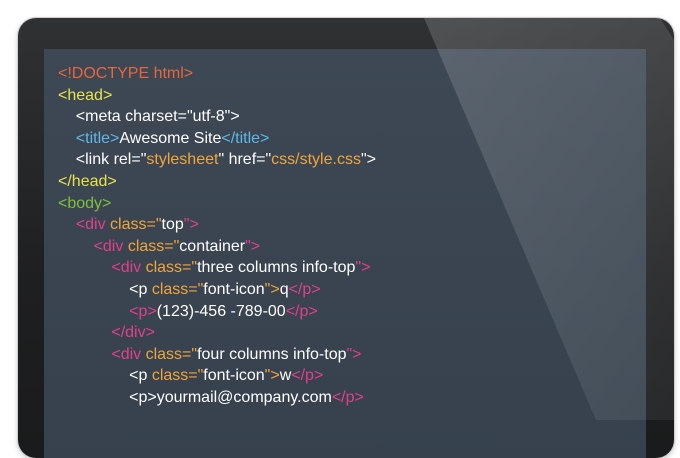 The width and height of the screenshot is (680, 458). I want to click on code-line: </head>, so click(217, 182).